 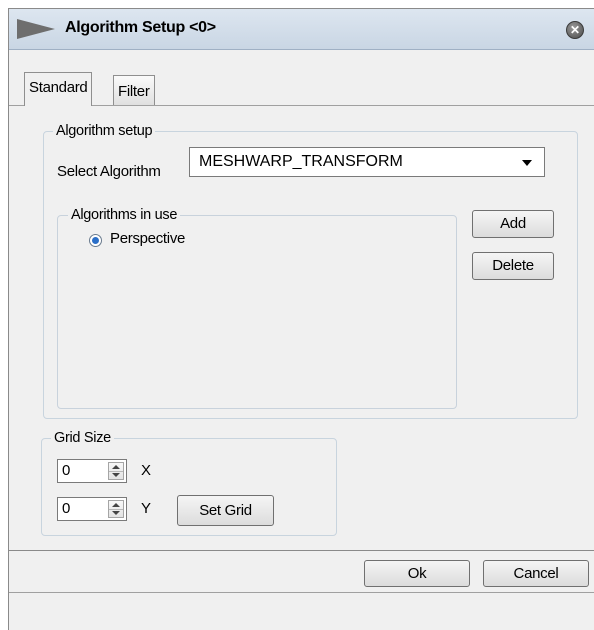 What do you see at coordinates (301, 592) in the screenshot?
I see `footer-divider` at bounding box center [301, 592].